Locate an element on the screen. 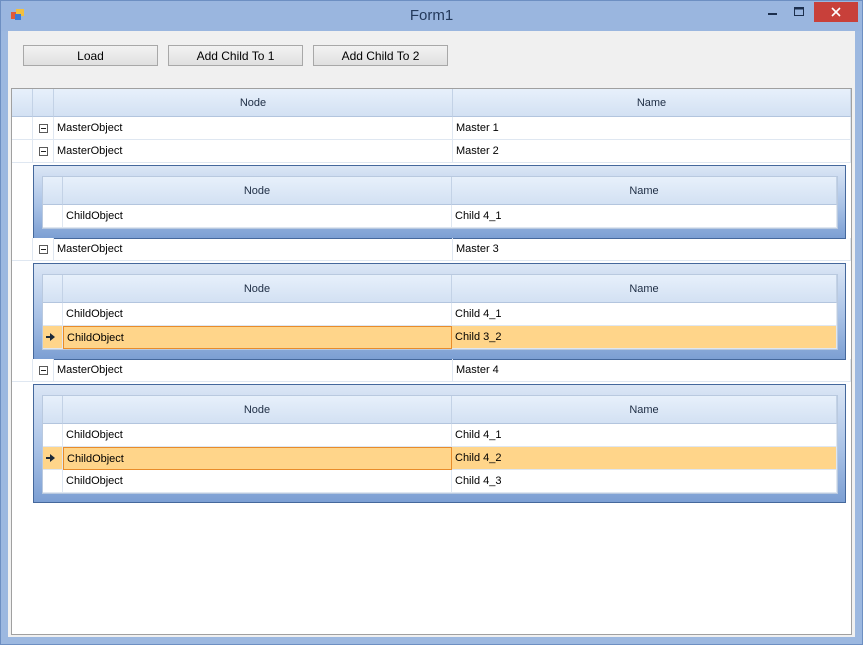 The image size is (863, 645). minimize-button is located at coordinates (773, 12).